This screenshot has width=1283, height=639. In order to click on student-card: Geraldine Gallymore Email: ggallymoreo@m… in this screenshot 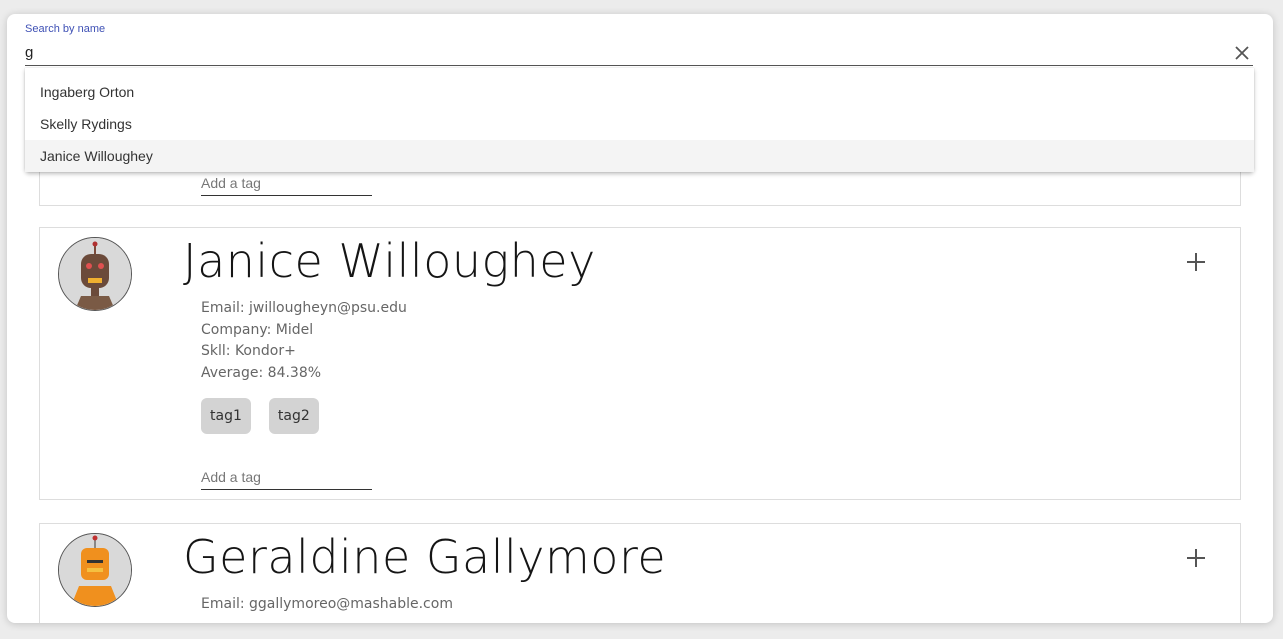, I will do `click(640, 573)`.